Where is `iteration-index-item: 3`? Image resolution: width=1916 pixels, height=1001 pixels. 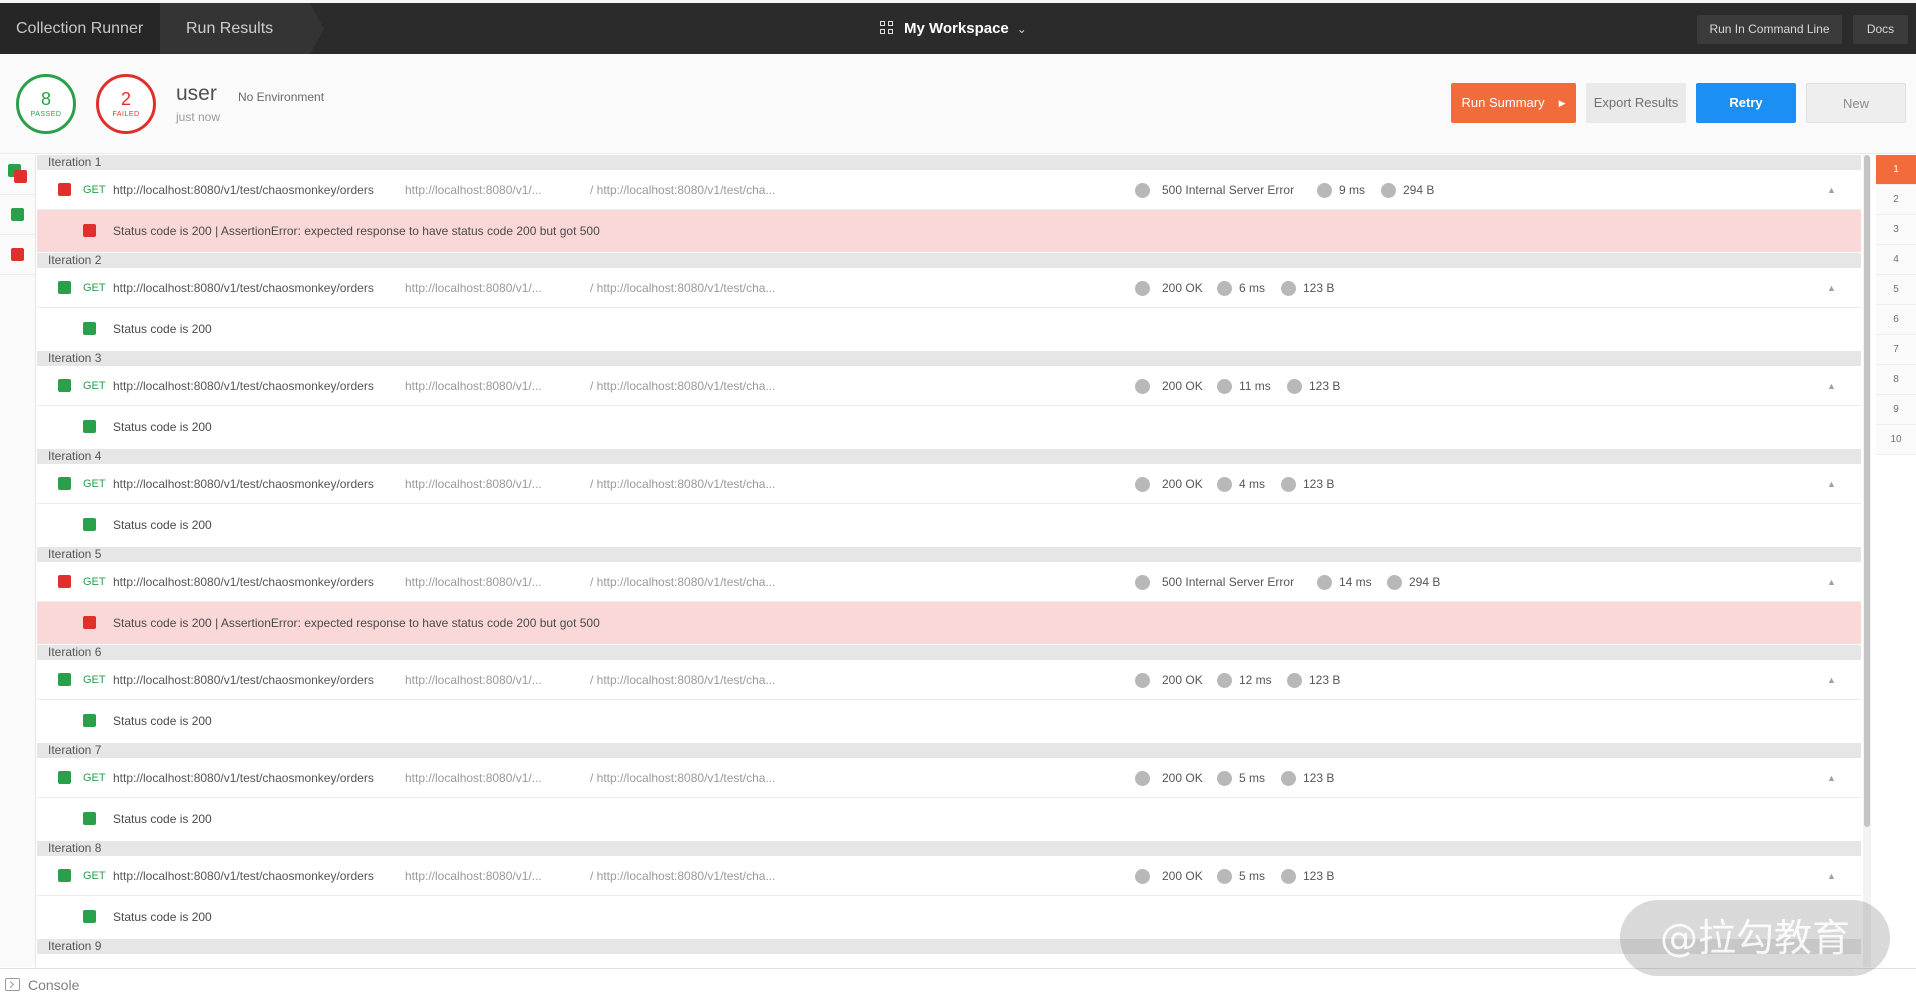
iteration-index-item: 3 is located at coordinates (1896, 230).